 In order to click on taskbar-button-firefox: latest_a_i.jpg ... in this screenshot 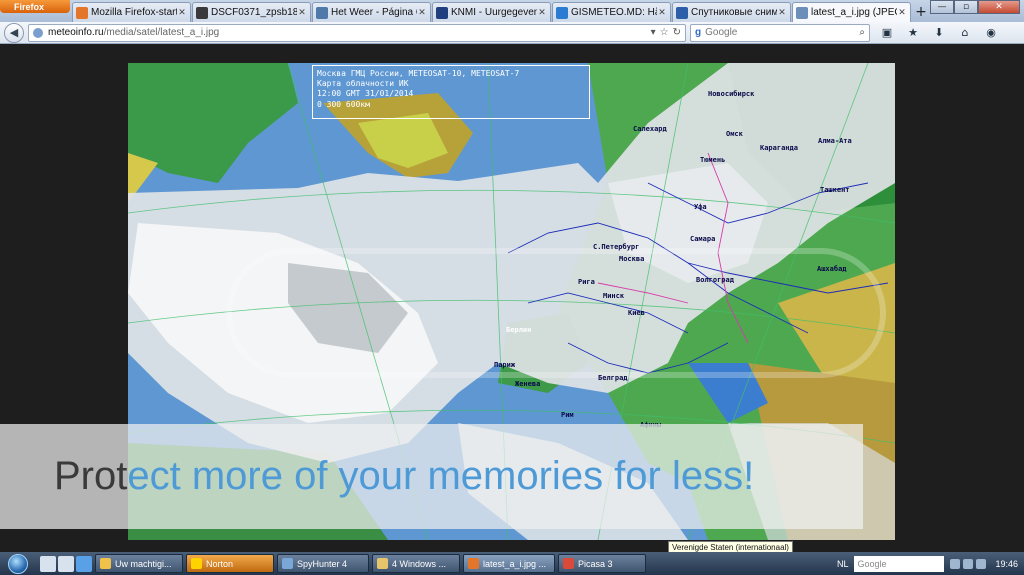, I will do `click(509, 563)`.